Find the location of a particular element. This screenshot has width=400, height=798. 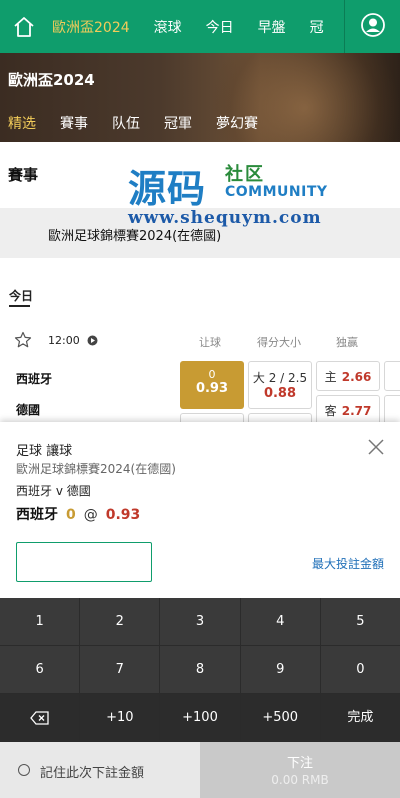

nav-item-today: 今日 is located at coordinates (220, 27).